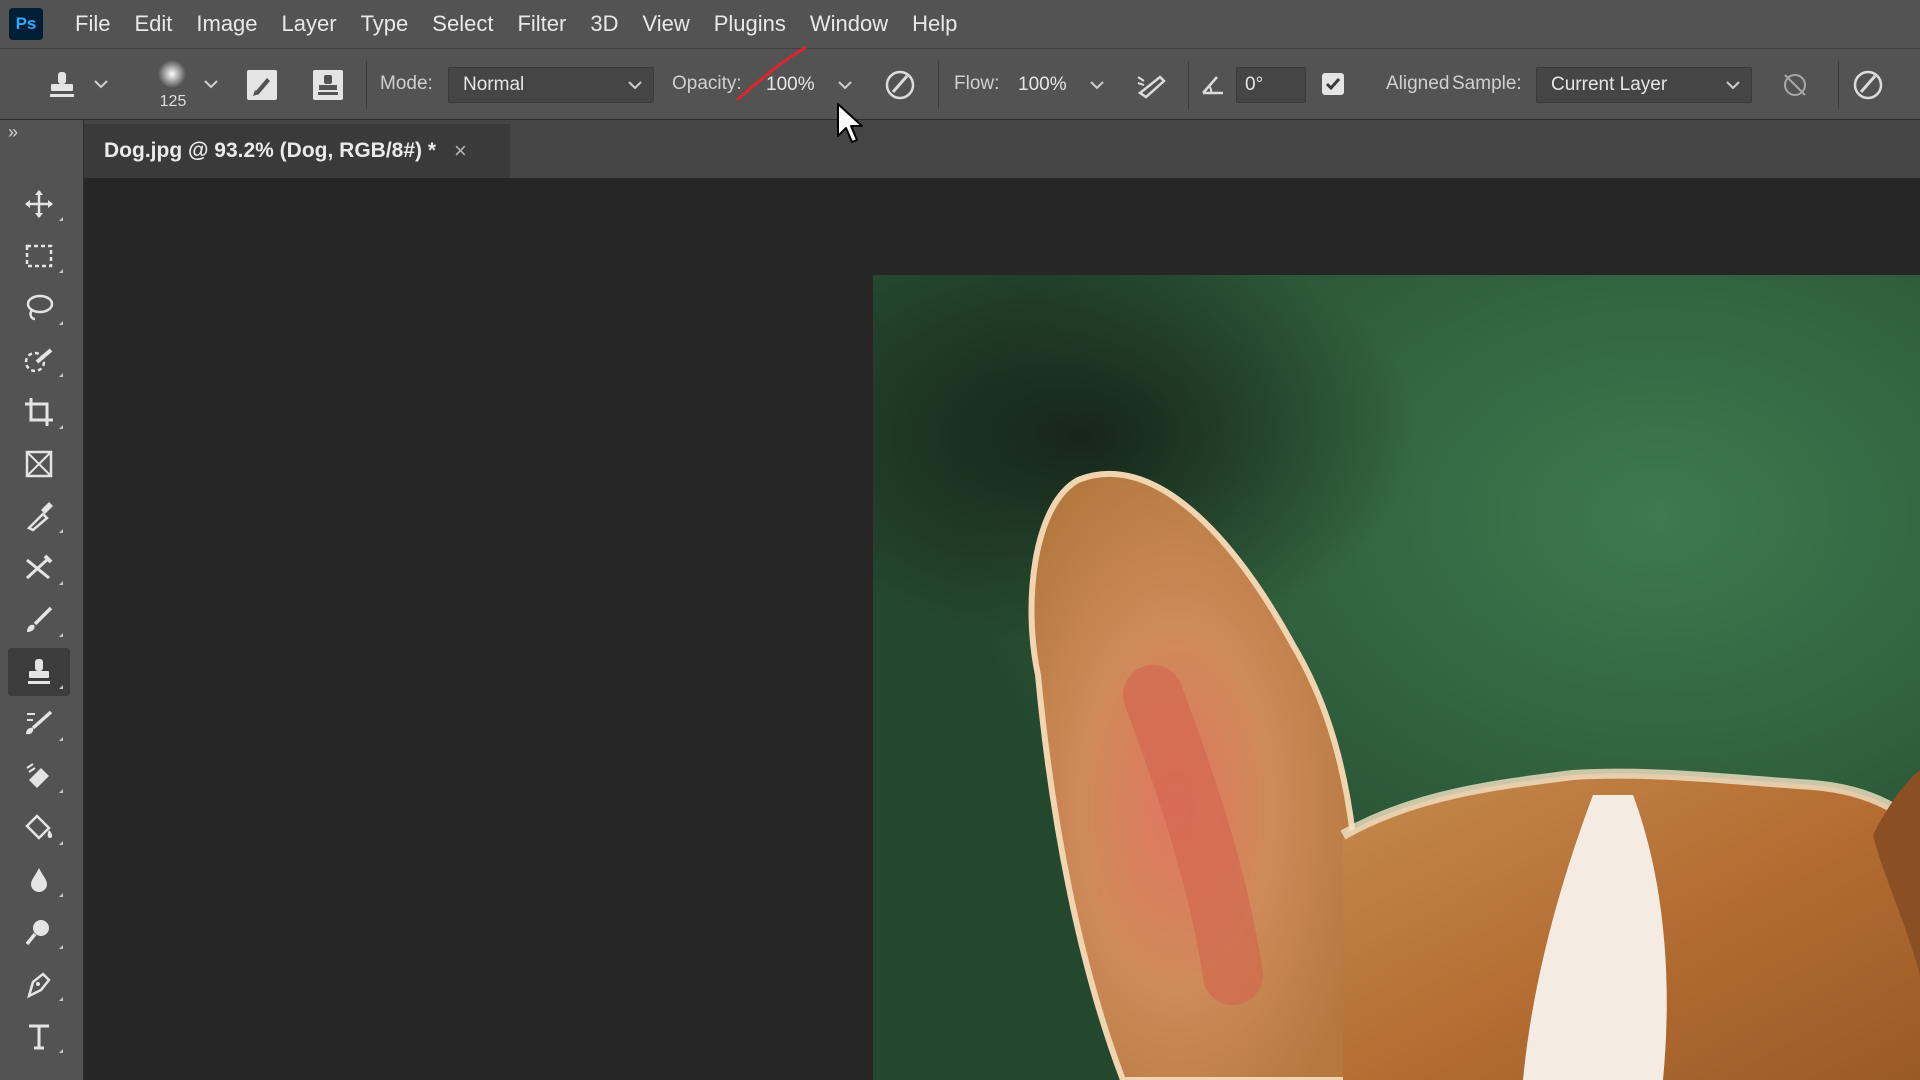 This screenshot has height=1080, width=1920. I want to click on marquee-icon, so click(39, 256).